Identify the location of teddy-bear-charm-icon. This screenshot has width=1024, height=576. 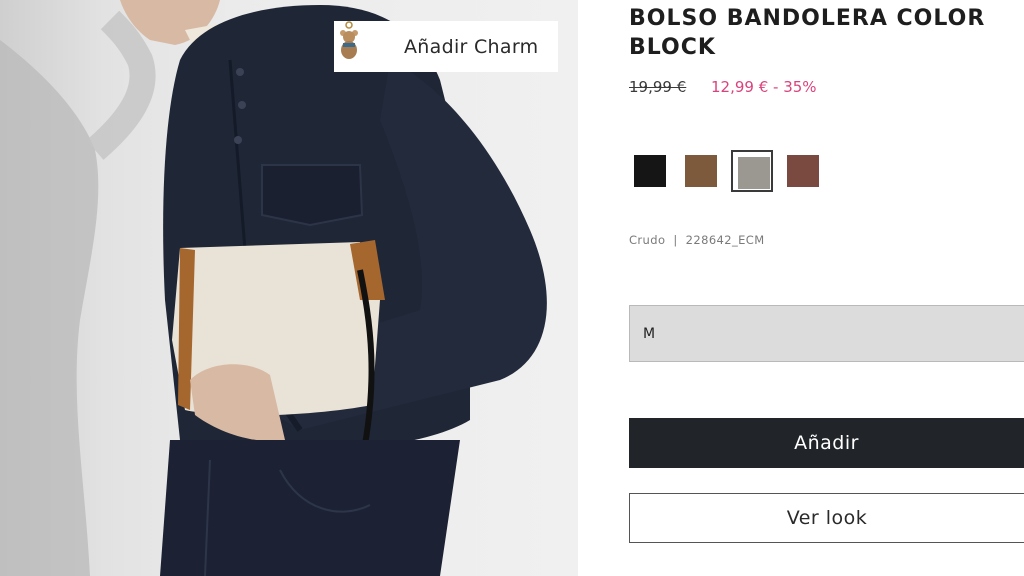
(362, 45).